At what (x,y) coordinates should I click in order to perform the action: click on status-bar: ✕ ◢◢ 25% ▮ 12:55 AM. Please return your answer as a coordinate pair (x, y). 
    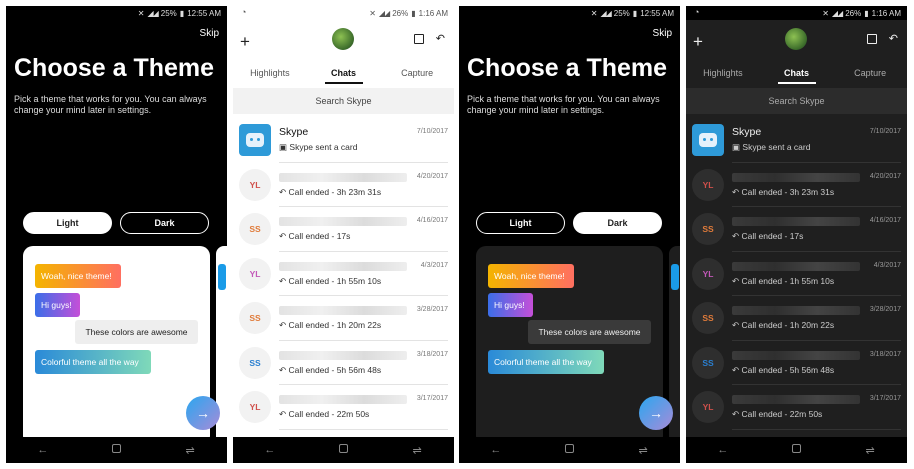
    Looking at the image, I should click on (569, 13).